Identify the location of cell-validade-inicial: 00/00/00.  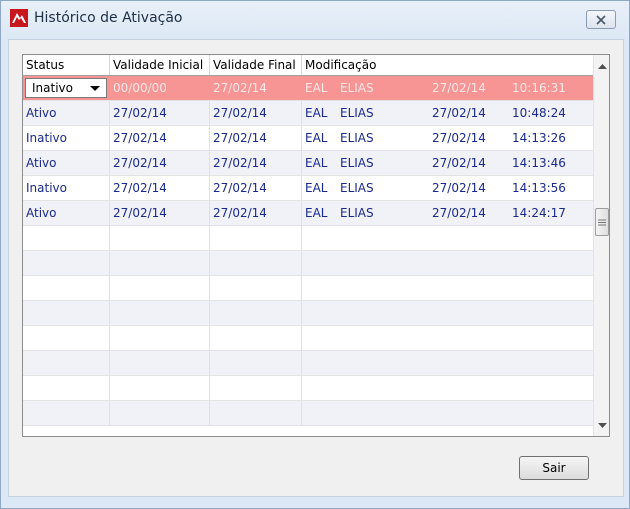
(160, 88).